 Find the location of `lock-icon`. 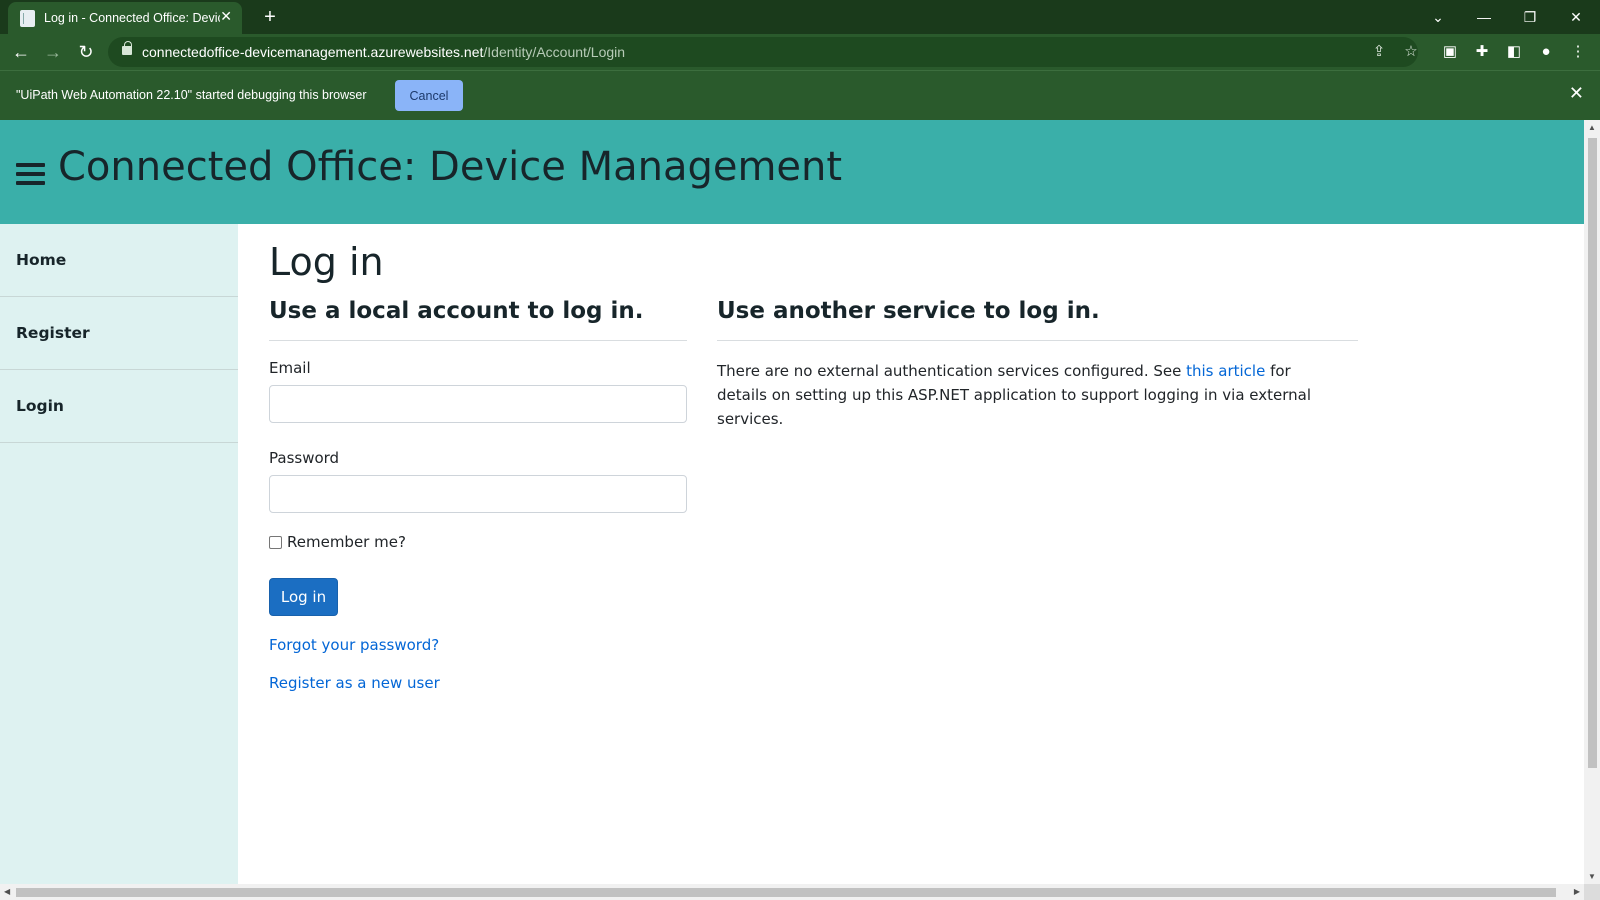

lock-icon is located at coordinates (127, 48).